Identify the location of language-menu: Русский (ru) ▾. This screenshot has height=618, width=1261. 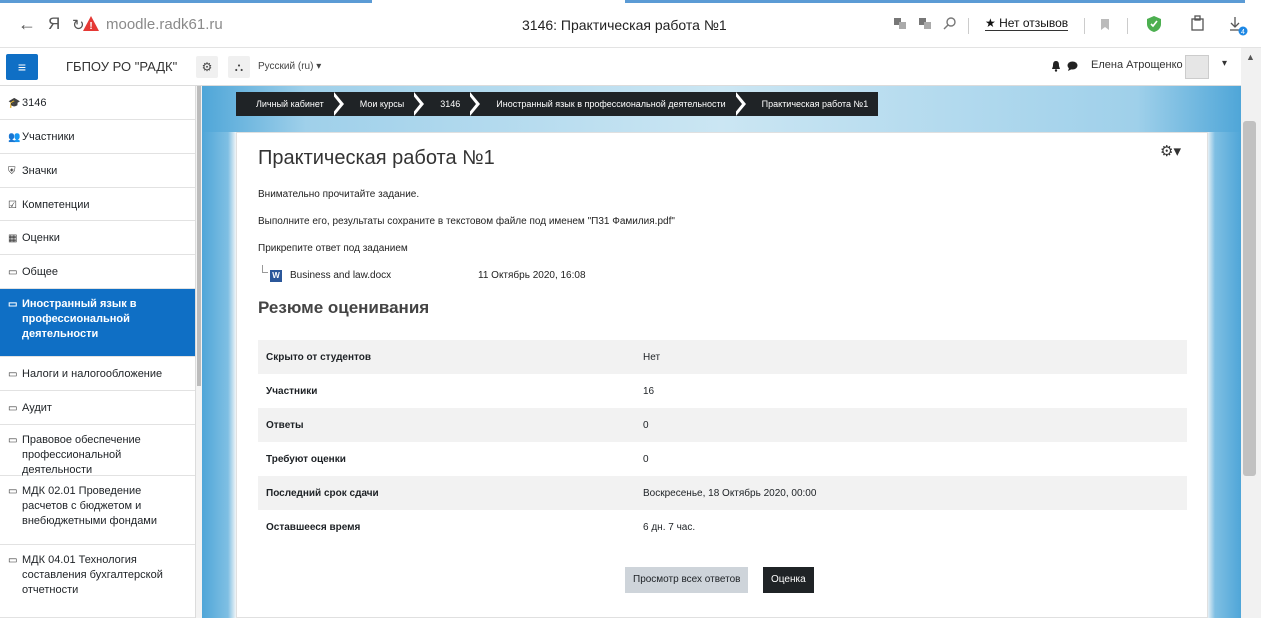
(289, 66).